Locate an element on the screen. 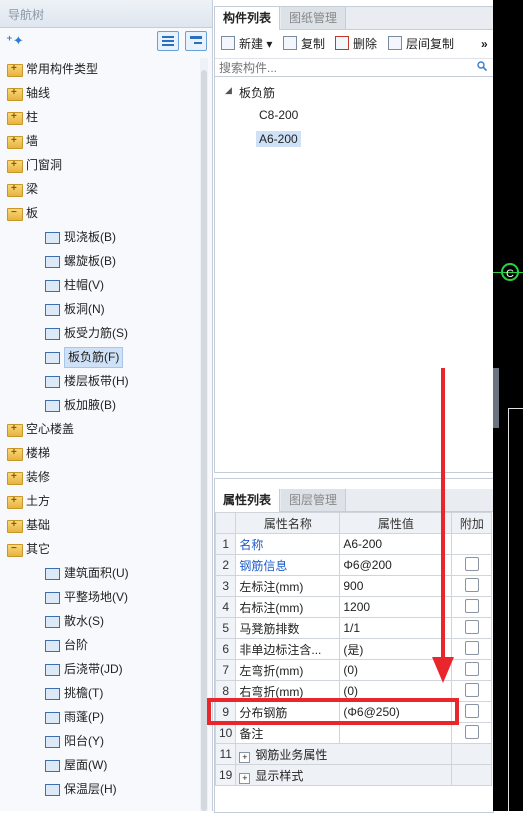 This screenshot has width=523, height=813. tree-label: 板受力筋(S) is located at coordinates (96, 333).